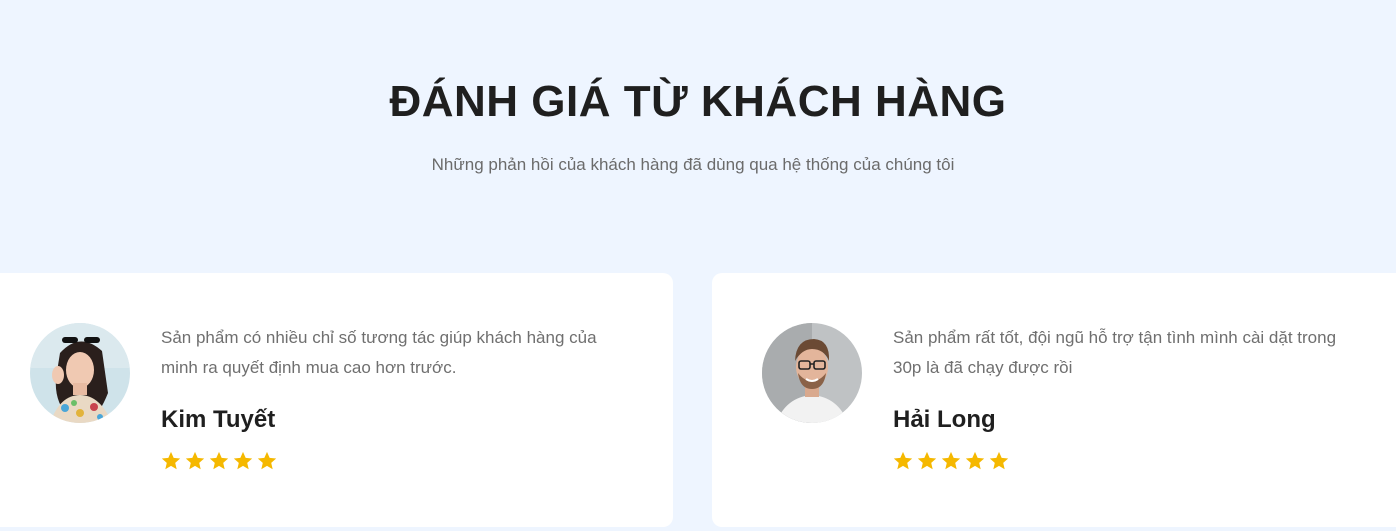 This screenshot has height=531, width=1396. What do you see at coordinates (944, 419) in the screenshot?
I see `customer-name: Hải Long` at bounding box center [944, 419].